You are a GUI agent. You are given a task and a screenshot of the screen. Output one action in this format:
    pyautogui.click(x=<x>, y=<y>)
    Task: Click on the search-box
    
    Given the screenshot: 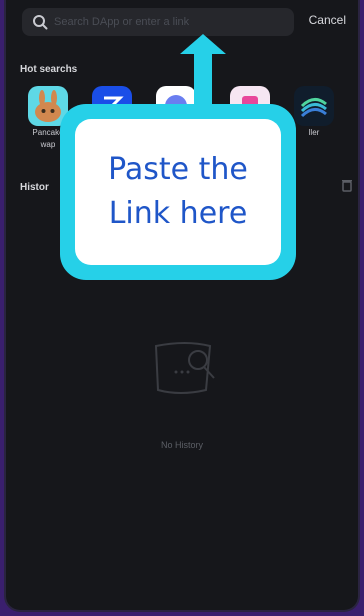 What is the action you would take?
    pyautogui.click(x=158, y=22)
    